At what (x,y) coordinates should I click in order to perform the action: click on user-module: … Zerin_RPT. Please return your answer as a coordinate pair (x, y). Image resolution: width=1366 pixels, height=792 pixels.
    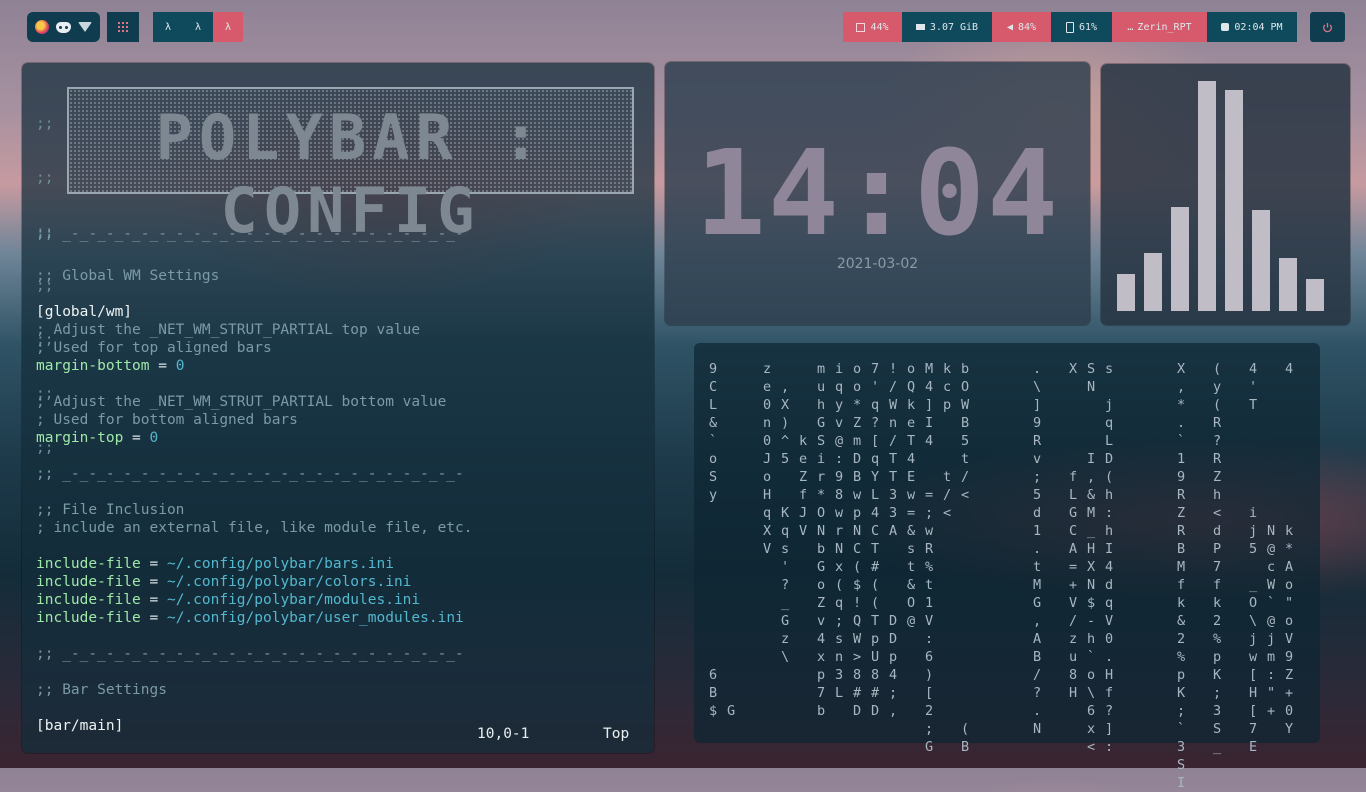
    Looking at the image, I should click on (1159, 27).